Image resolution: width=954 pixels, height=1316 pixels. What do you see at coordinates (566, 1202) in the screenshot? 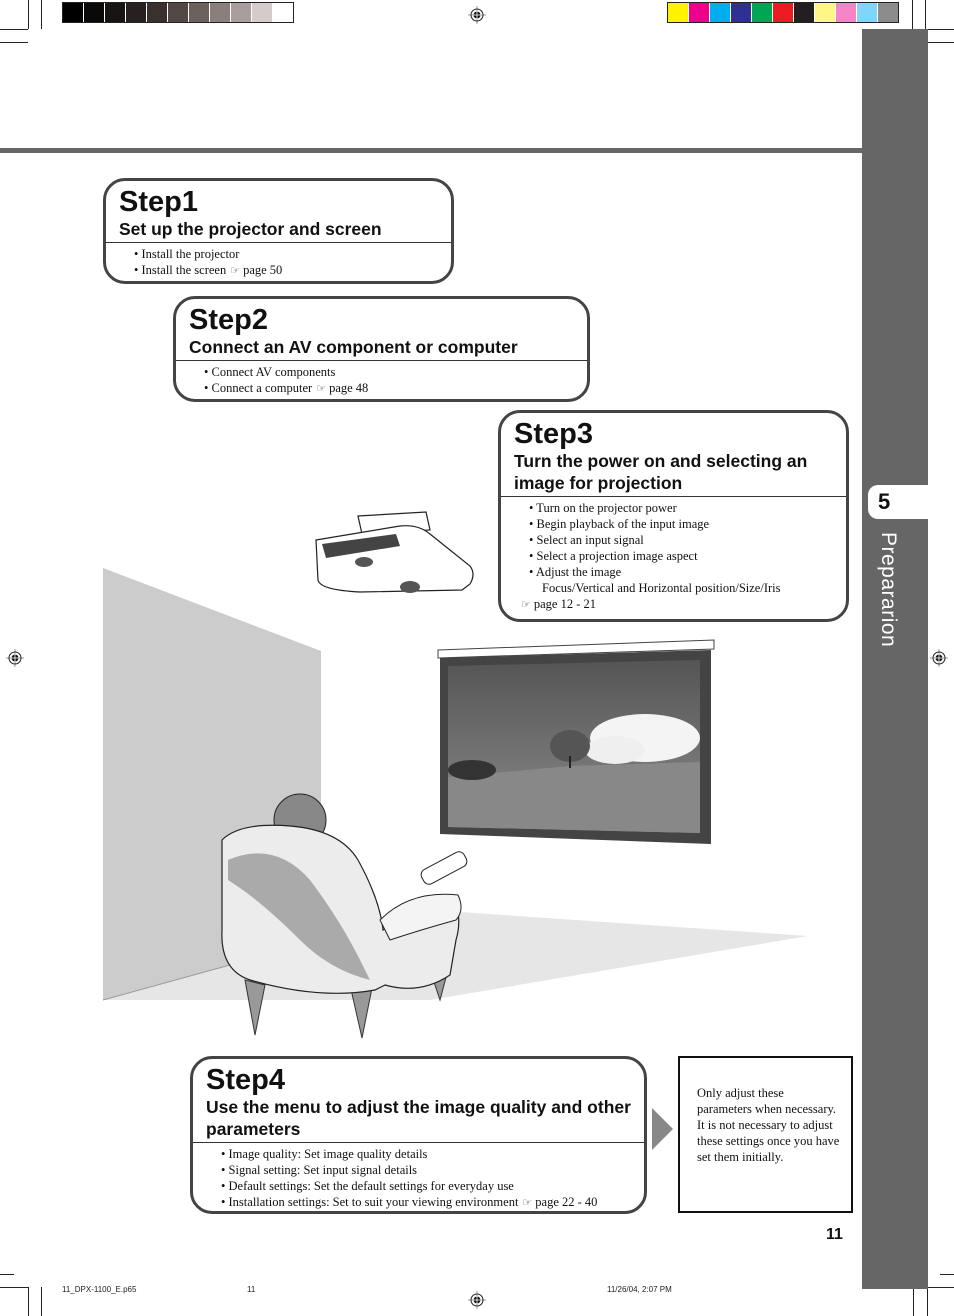
I see `page-reference-link: page 22 - 40` at bounding box center [566, 1202].